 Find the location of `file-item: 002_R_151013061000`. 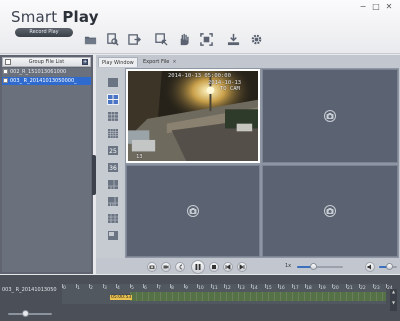

file-item: 002_R_151013061000 is located at coordinates (46, 72).